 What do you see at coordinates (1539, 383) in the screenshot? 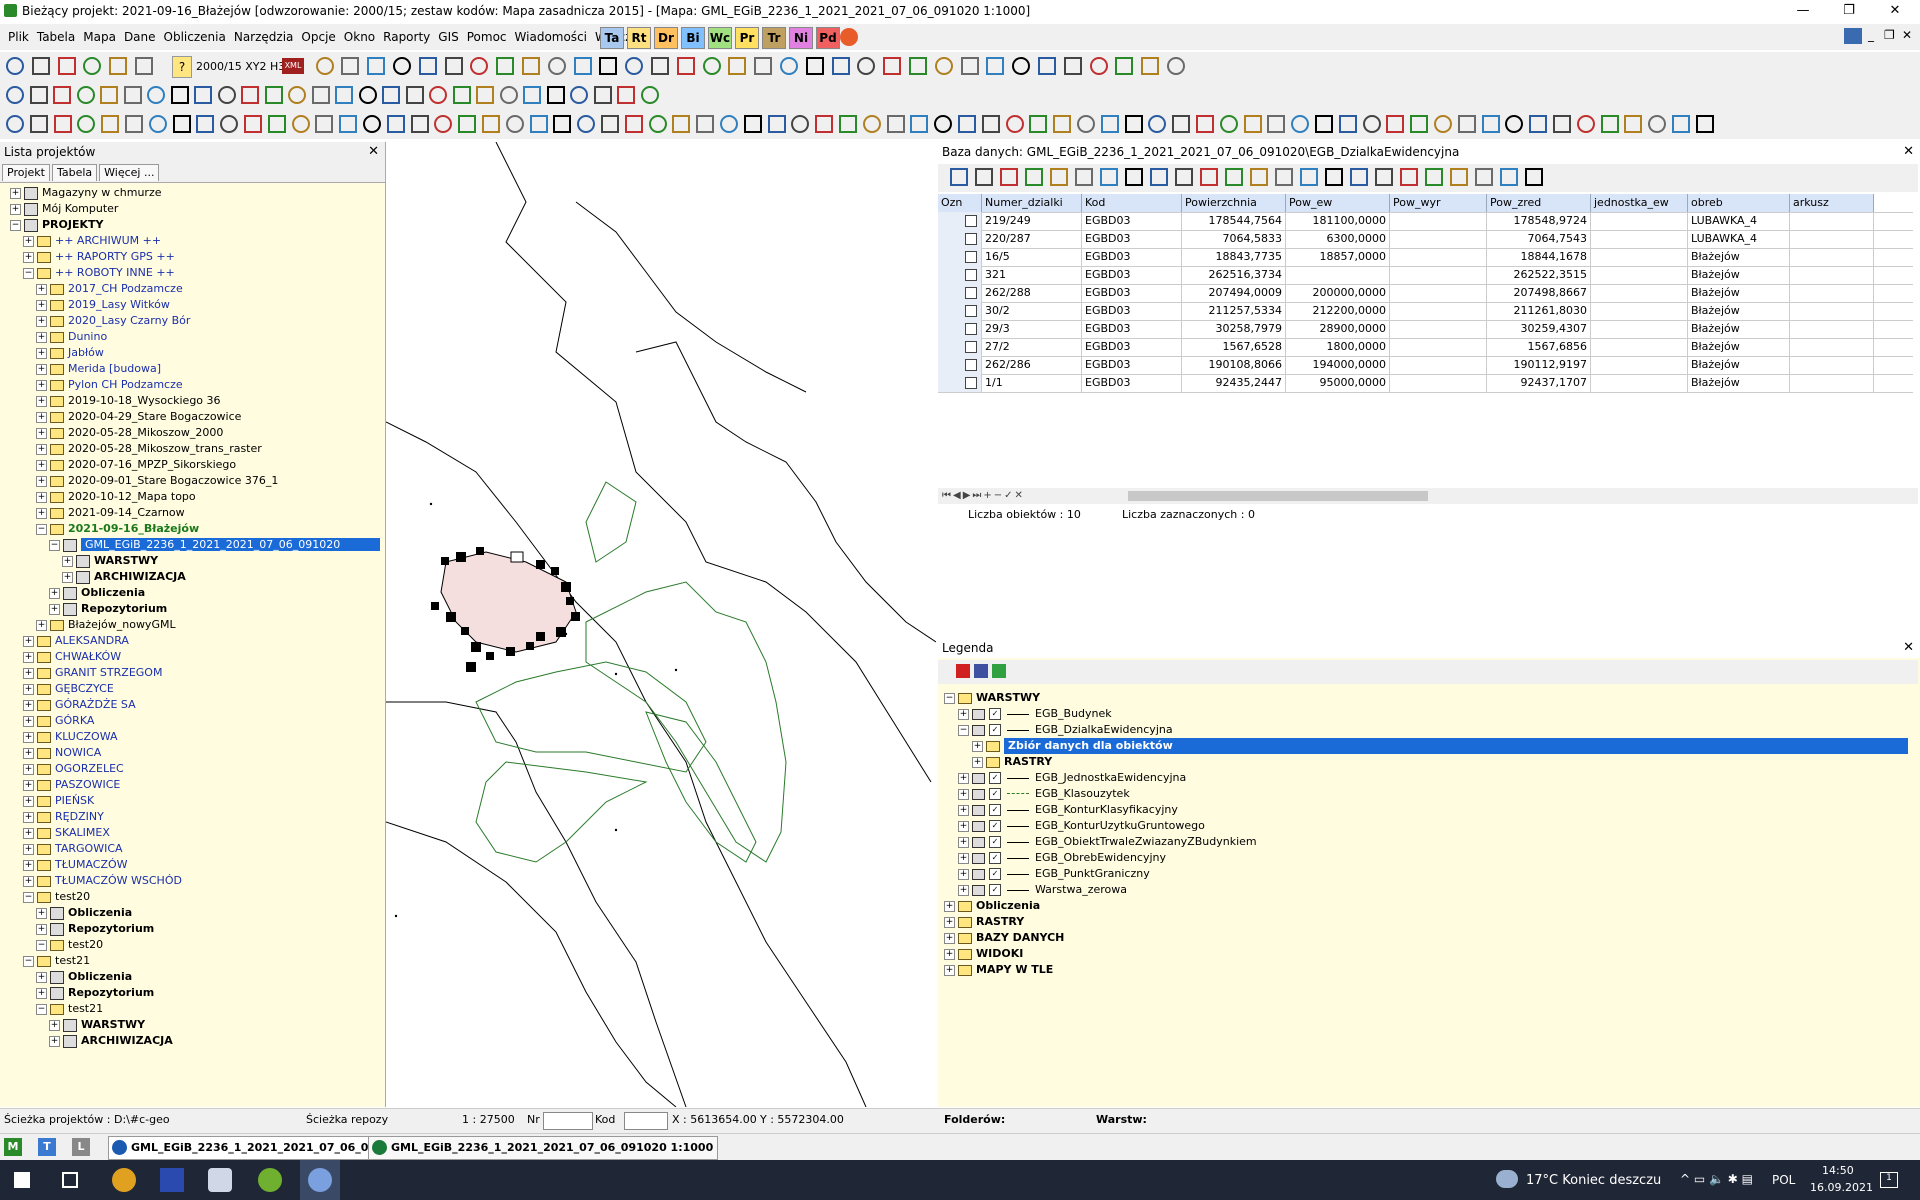
I see `table-cell: 92437,1707` at bounding box center [1539, 383].